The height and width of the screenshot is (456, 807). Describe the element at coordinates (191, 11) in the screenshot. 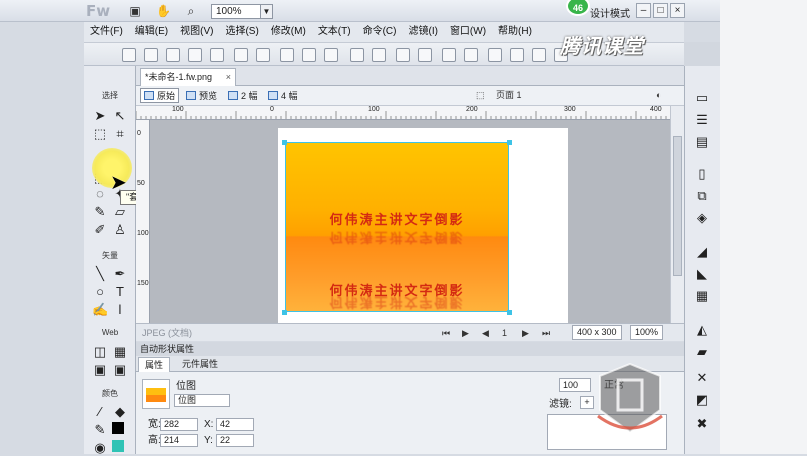

I see `zoom-icon: ⌕` at that location.